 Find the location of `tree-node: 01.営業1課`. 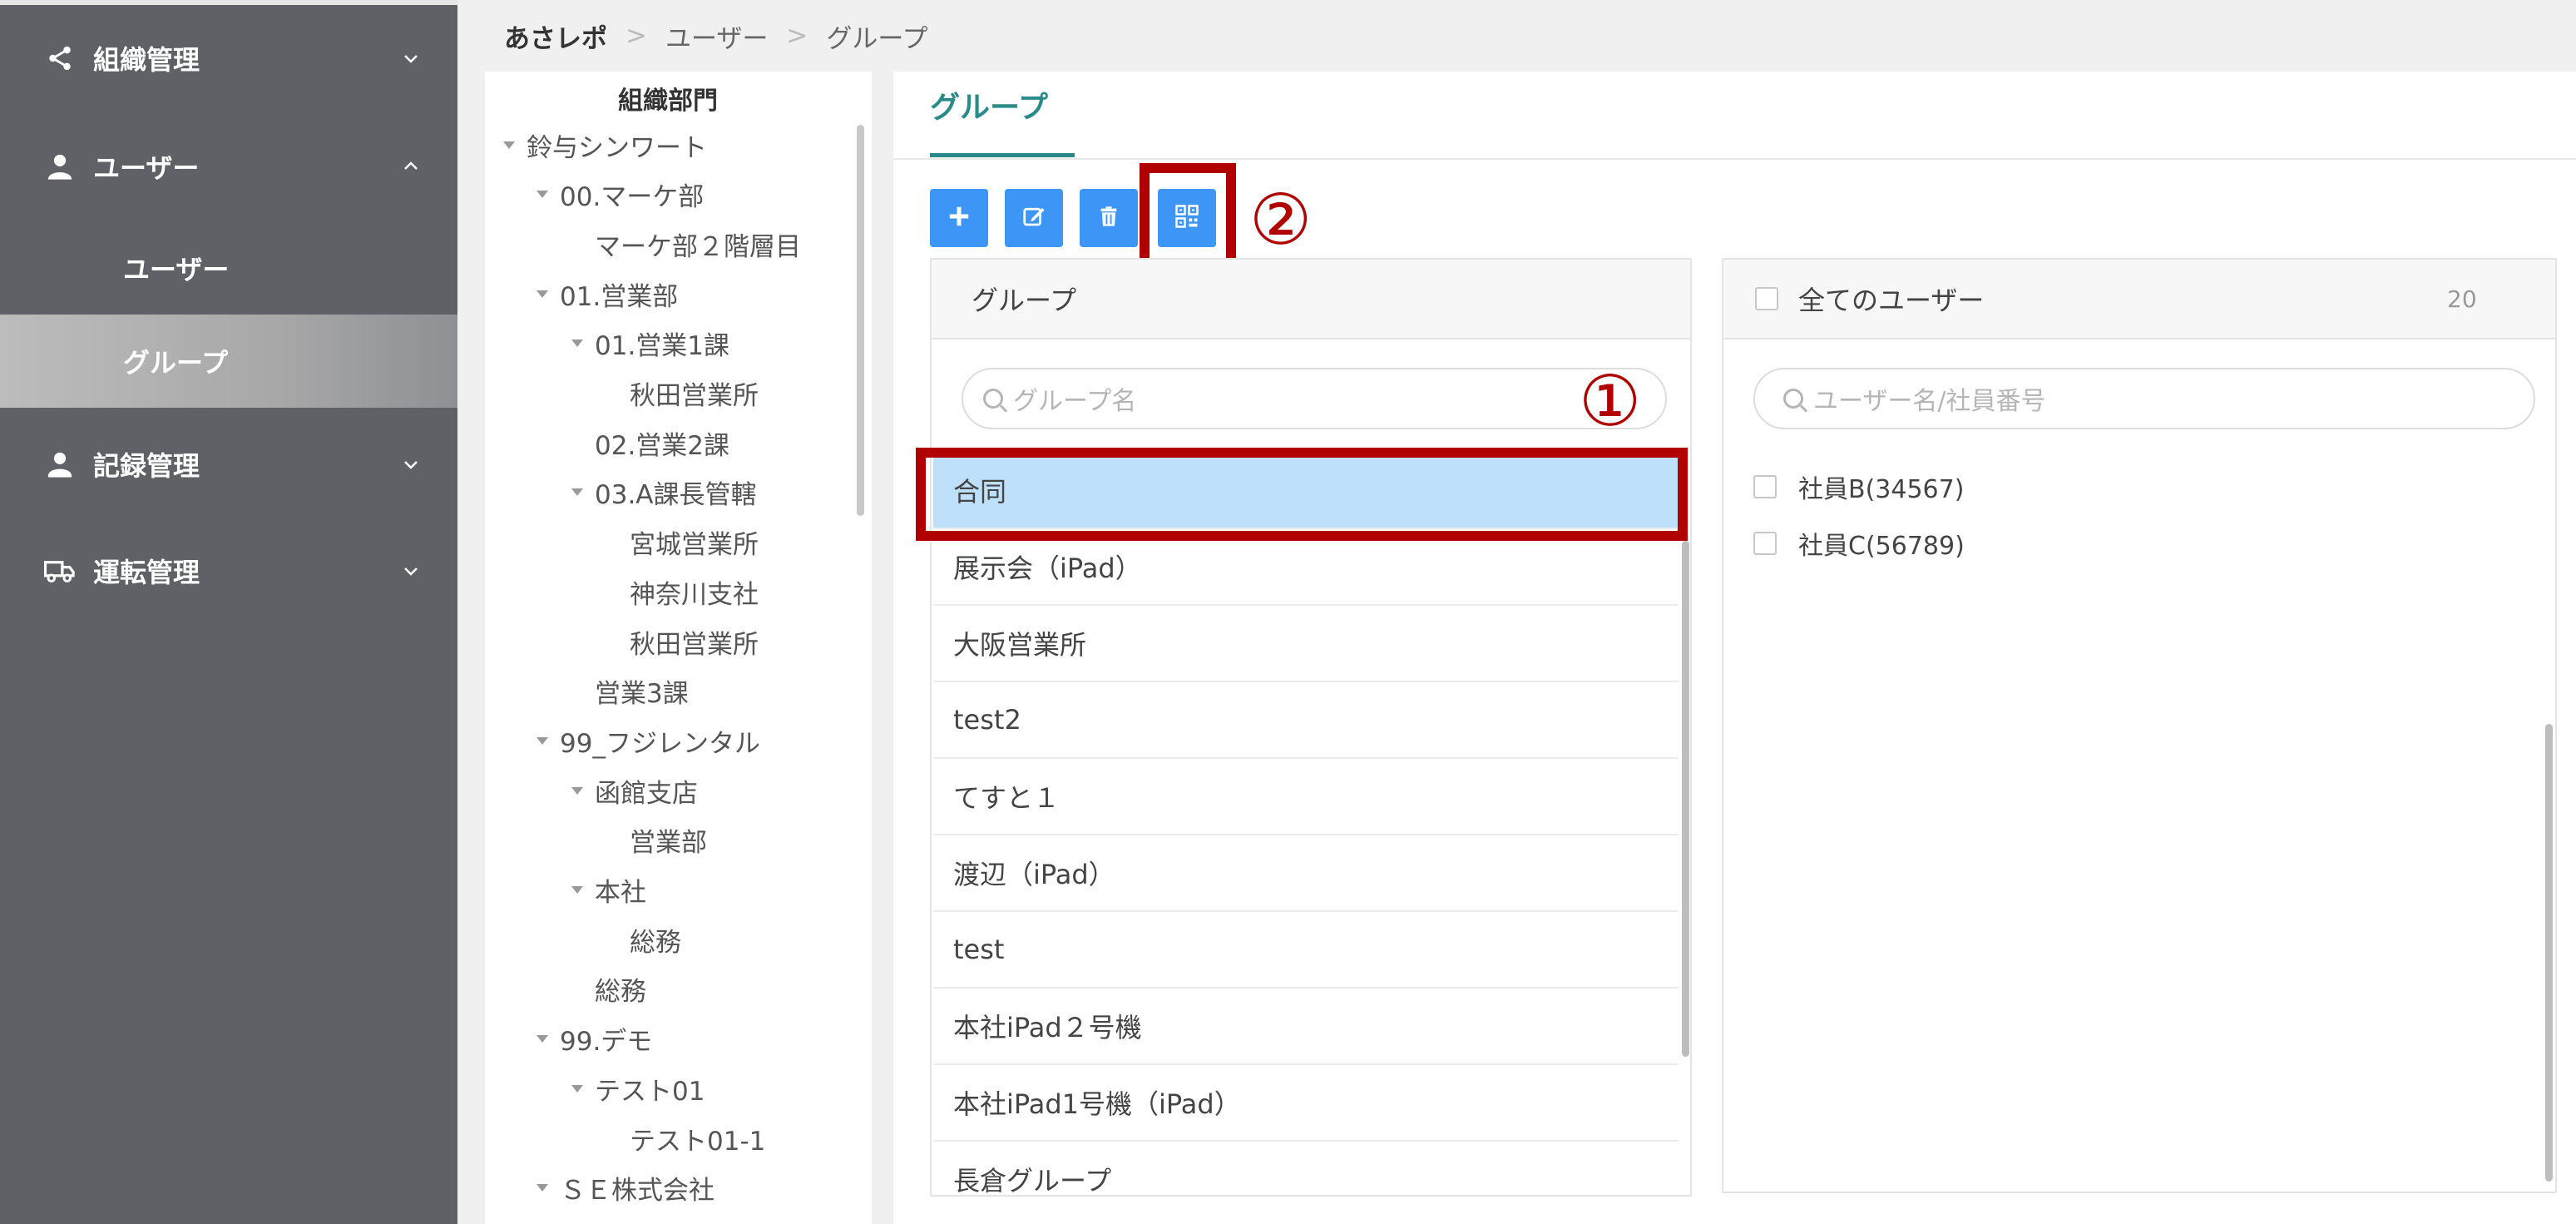

tree-node: 01.営業1課 is located at coordinates (650, 343).